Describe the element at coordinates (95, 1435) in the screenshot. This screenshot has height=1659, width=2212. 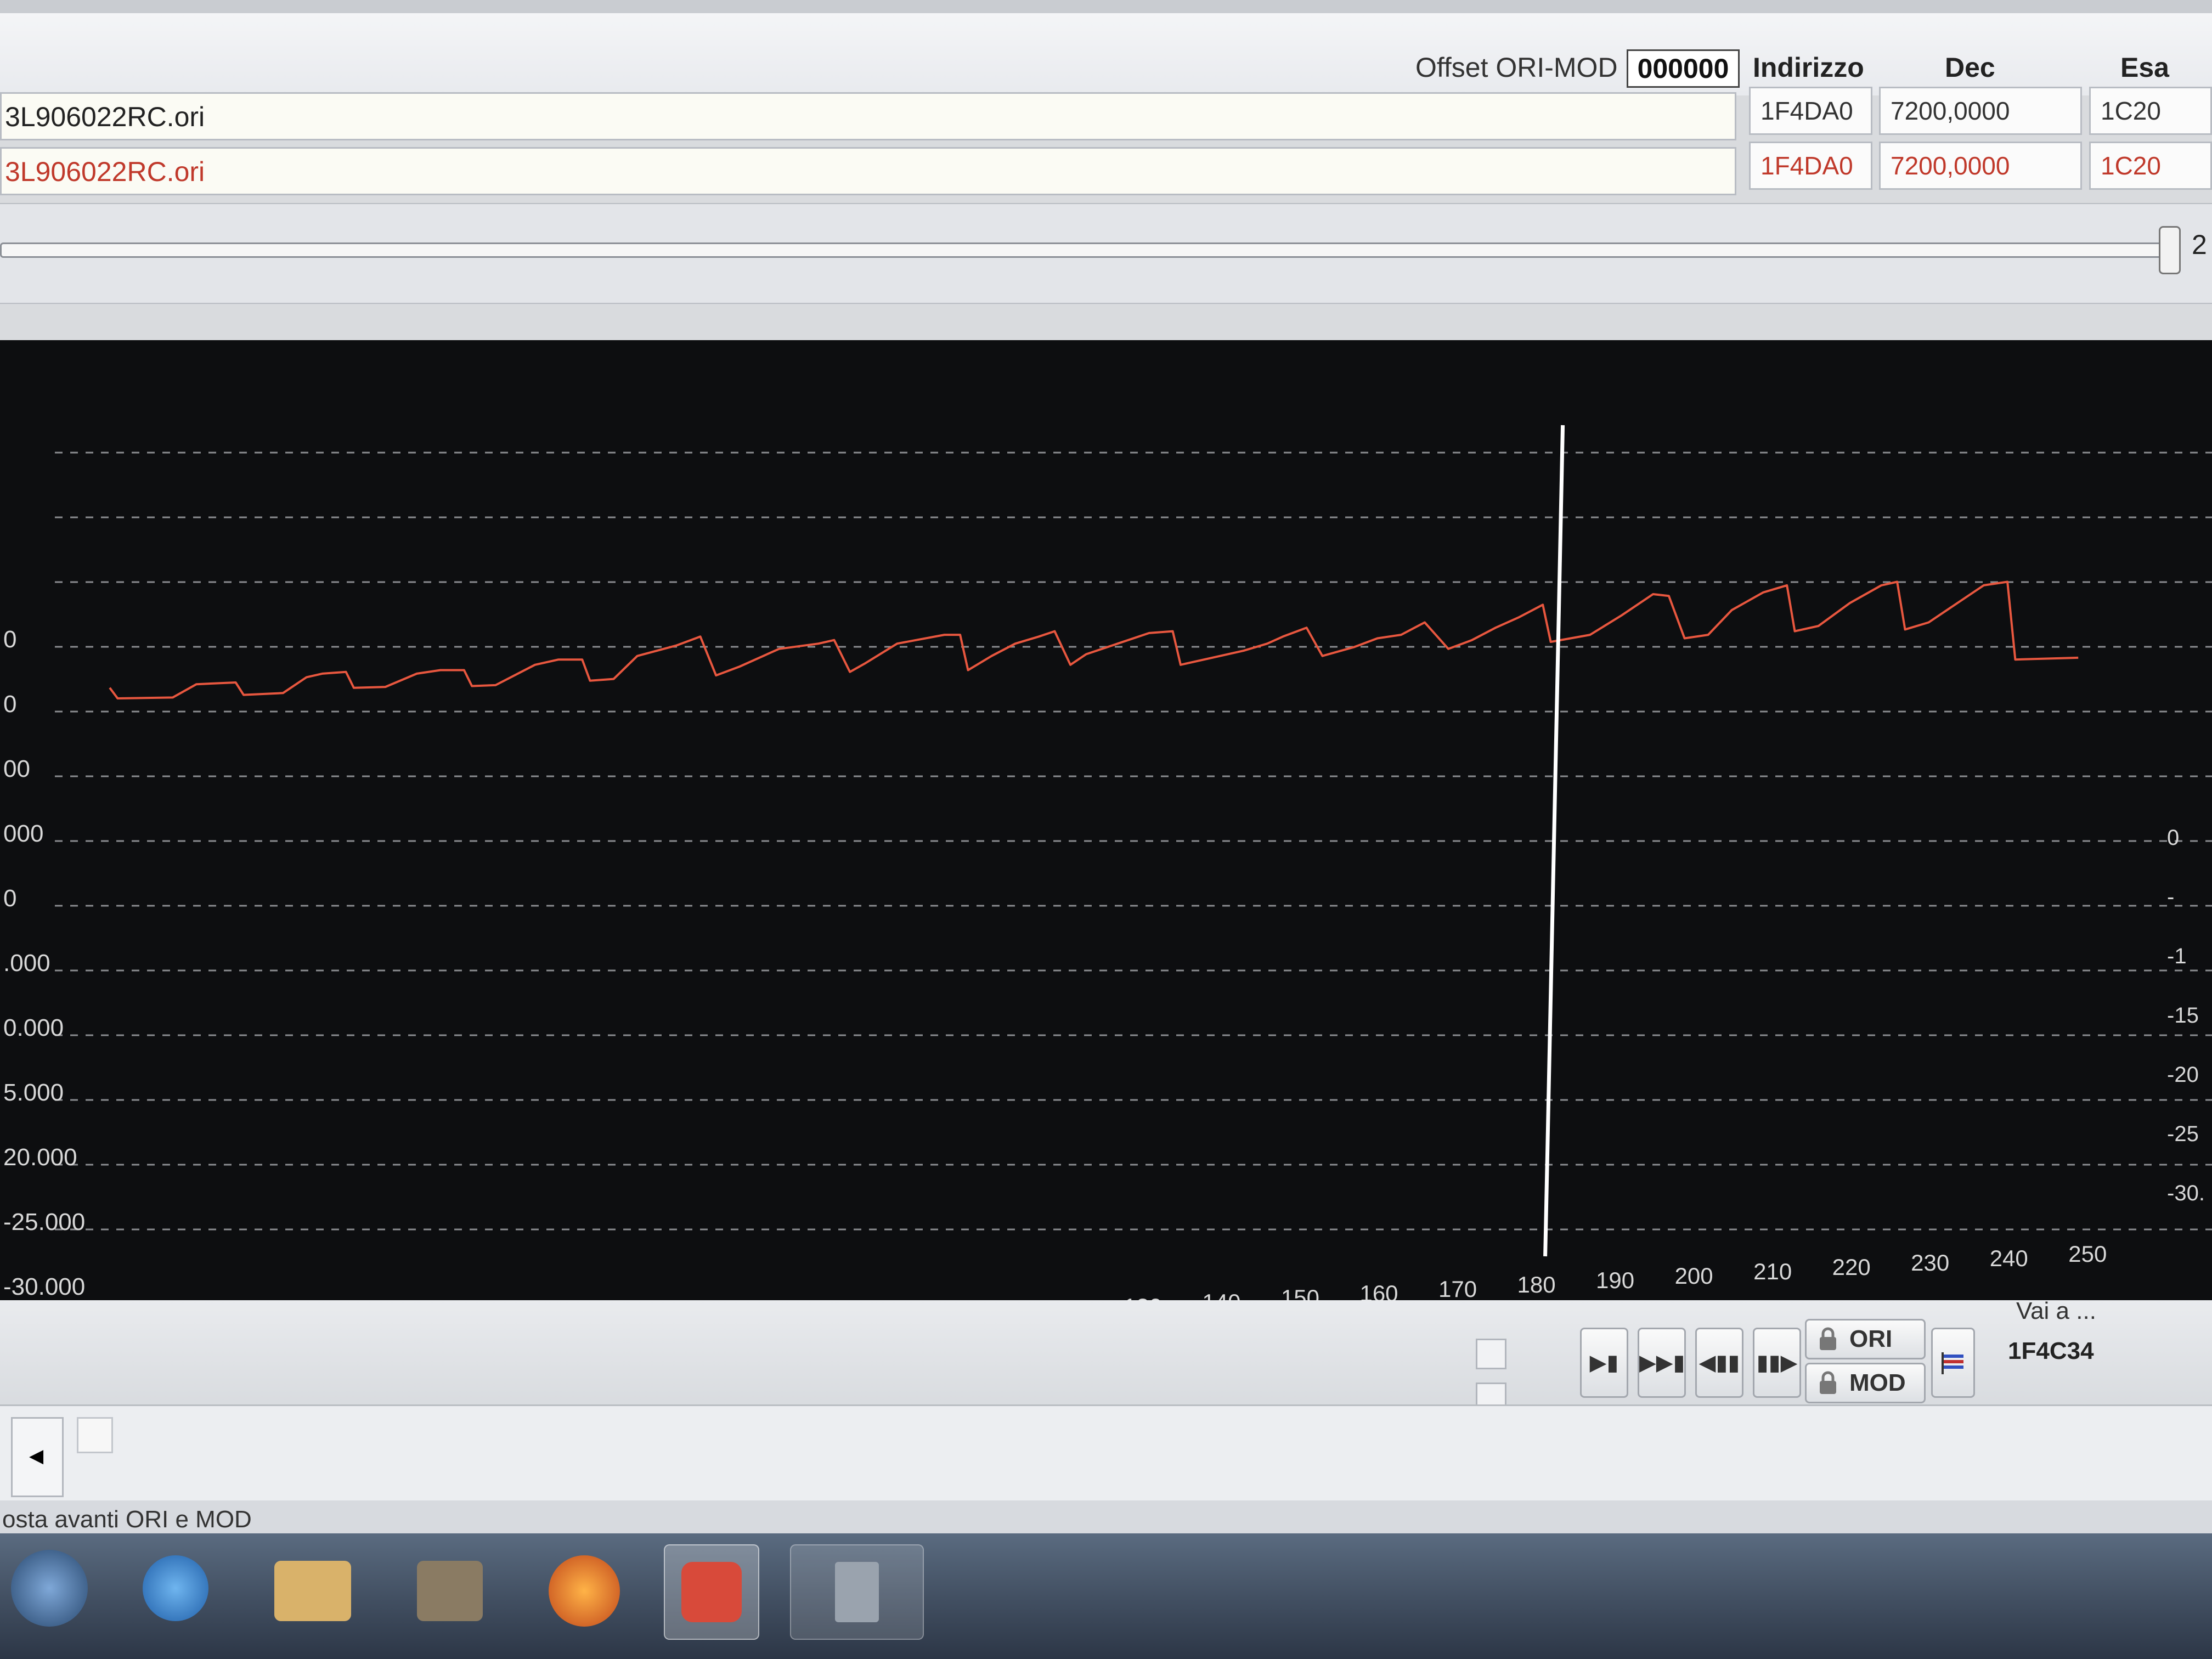
I see `up-scroll-button` at that location.